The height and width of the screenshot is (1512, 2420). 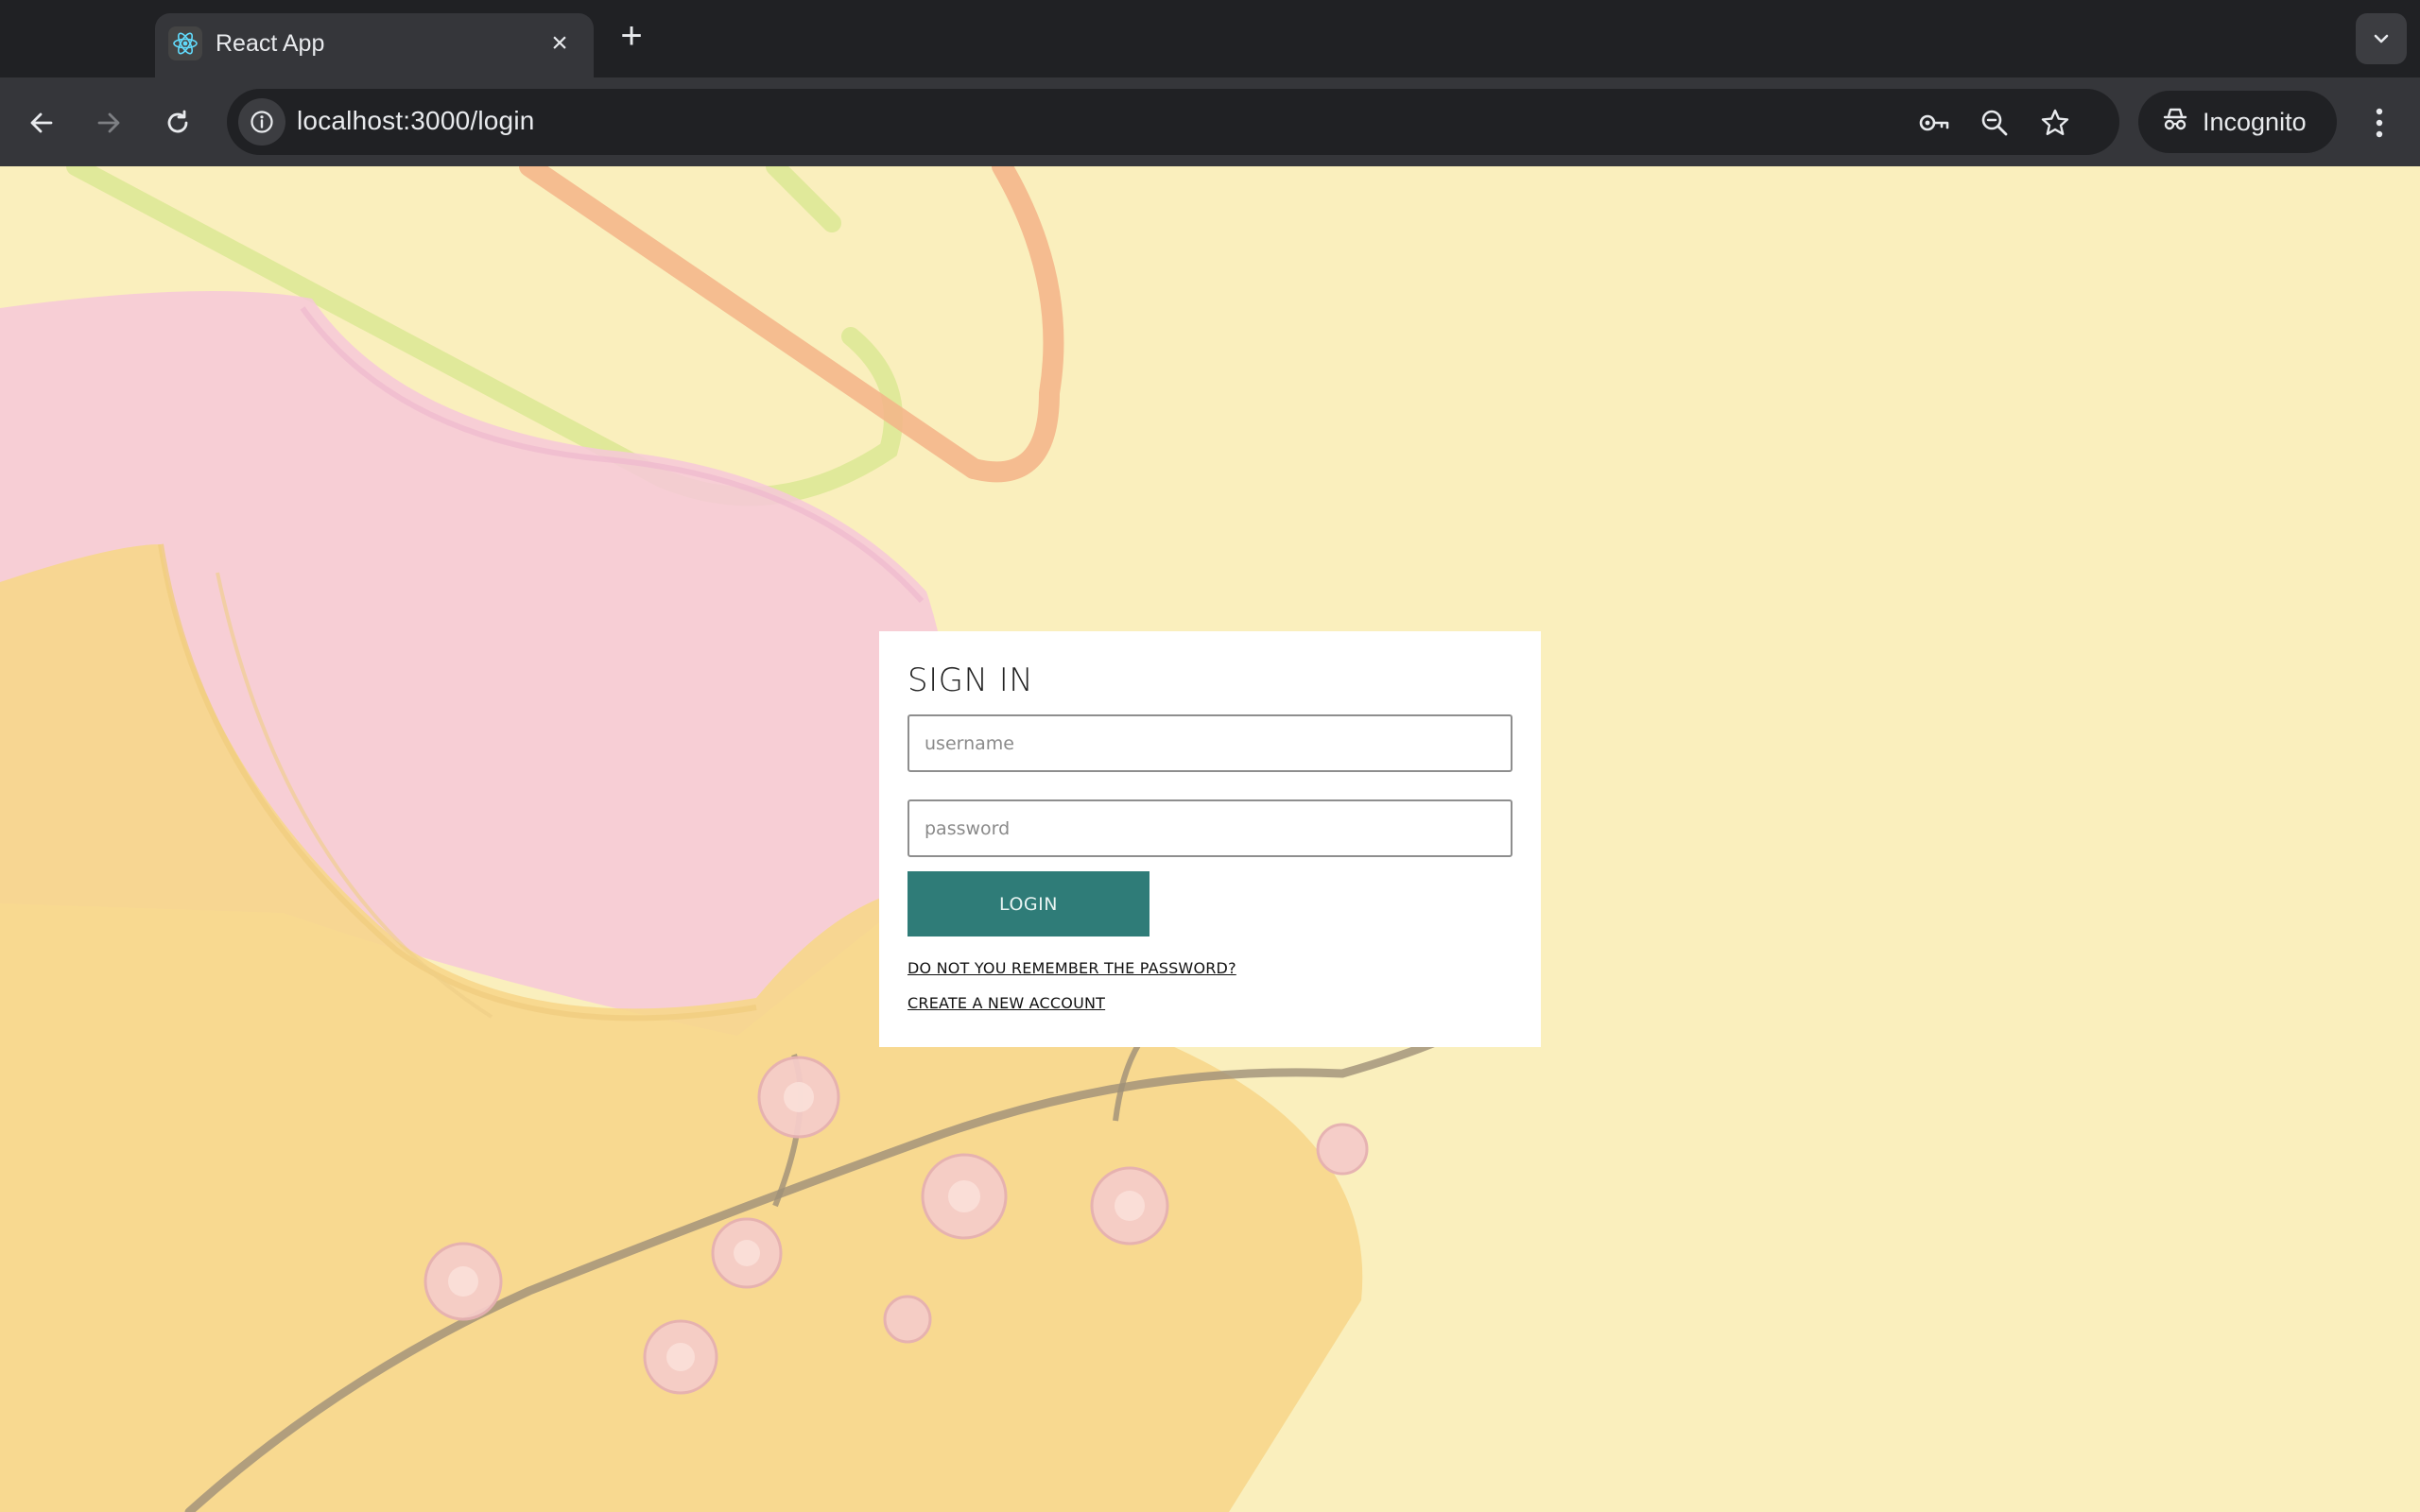 What do you see at coordinates (1994, 123) in the screenshot?
I see `zoom-out-icon` at bounding box center [1994, 123].